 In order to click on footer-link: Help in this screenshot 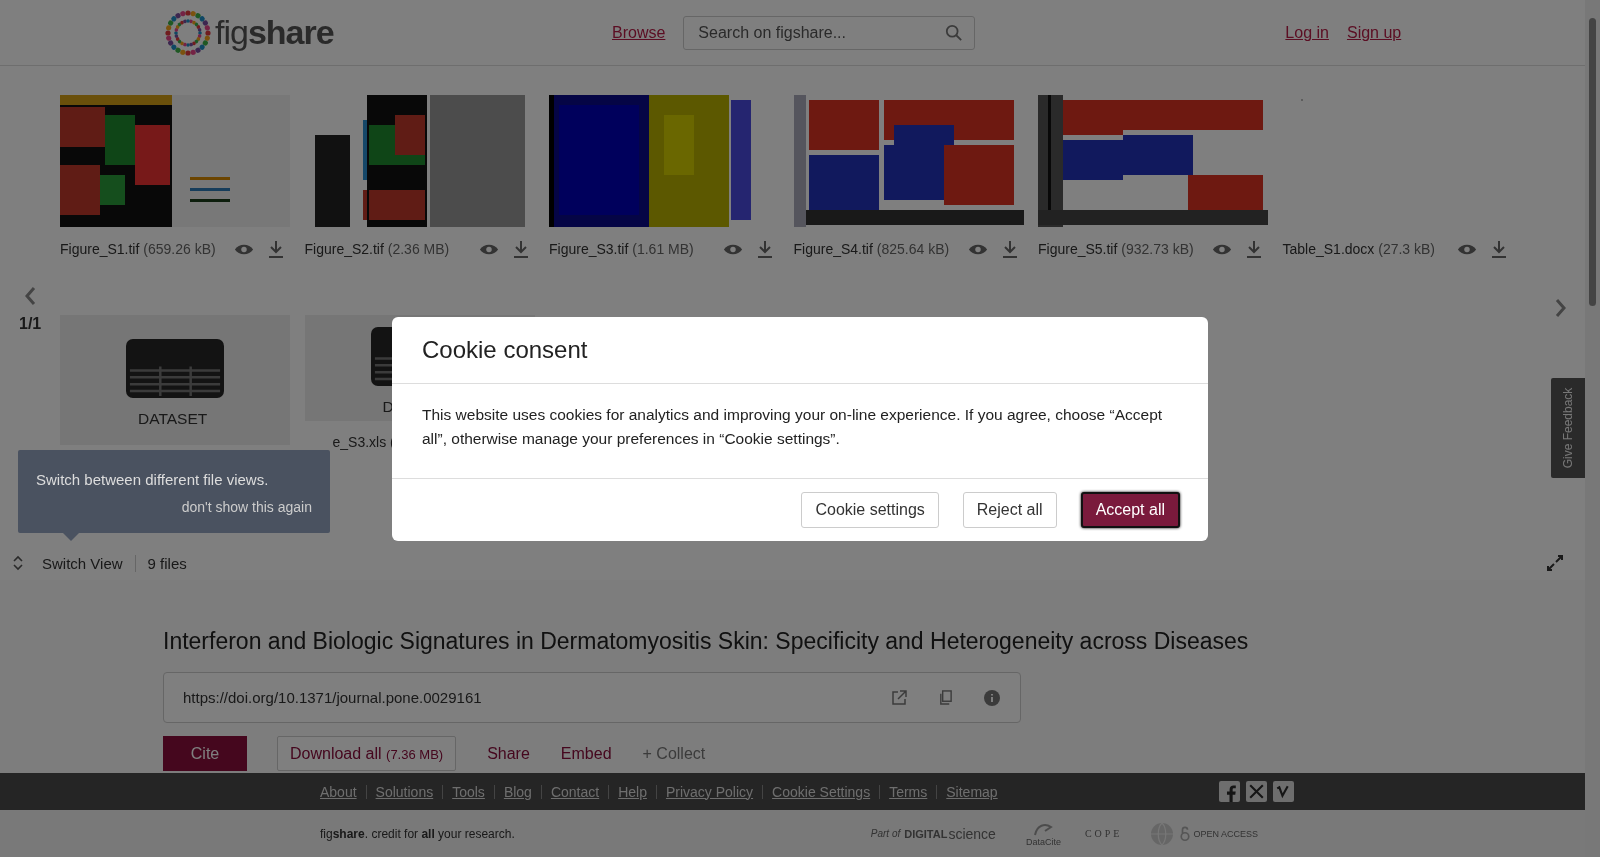, I will do `click(632, 791)`.